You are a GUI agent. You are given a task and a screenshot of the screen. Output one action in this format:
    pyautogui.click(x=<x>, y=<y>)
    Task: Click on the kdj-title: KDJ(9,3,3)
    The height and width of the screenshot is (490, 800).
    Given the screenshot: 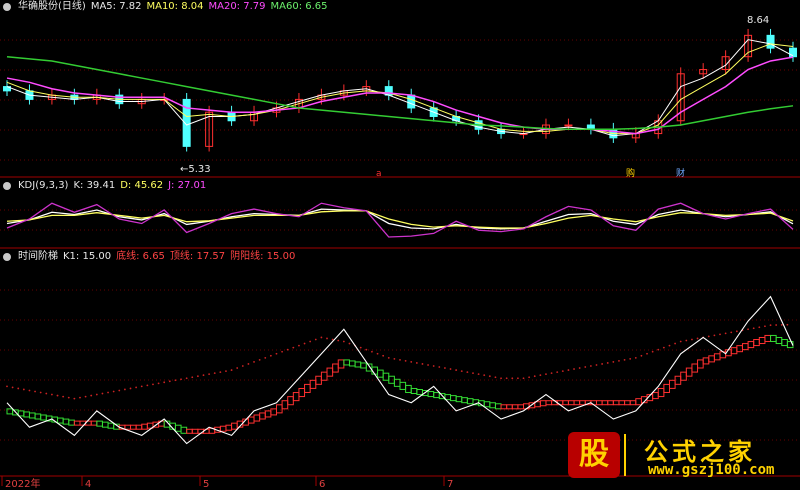 What is the action you would take?
    pyautogui.click(x=43, y=185)
    